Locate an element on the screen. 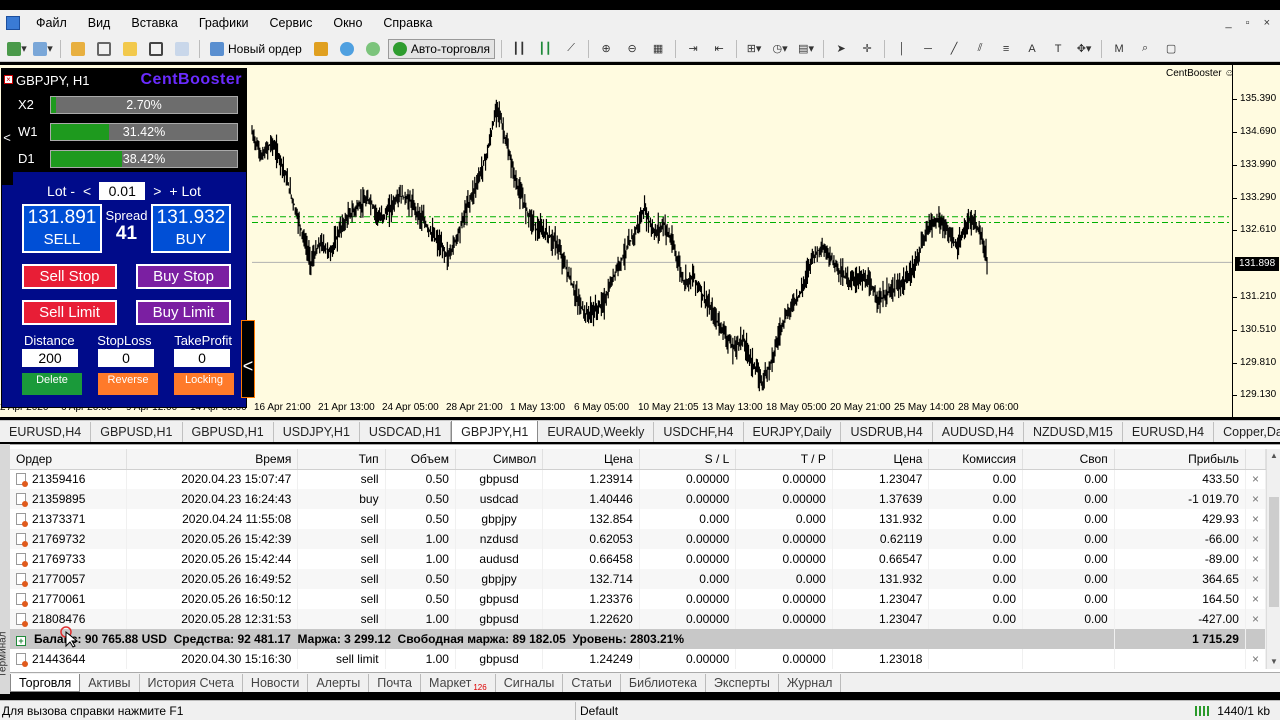 The width and height of the screenshot is (1280, 720). scroll-down-icon: ▼ is located at coordinates (1273, 662).